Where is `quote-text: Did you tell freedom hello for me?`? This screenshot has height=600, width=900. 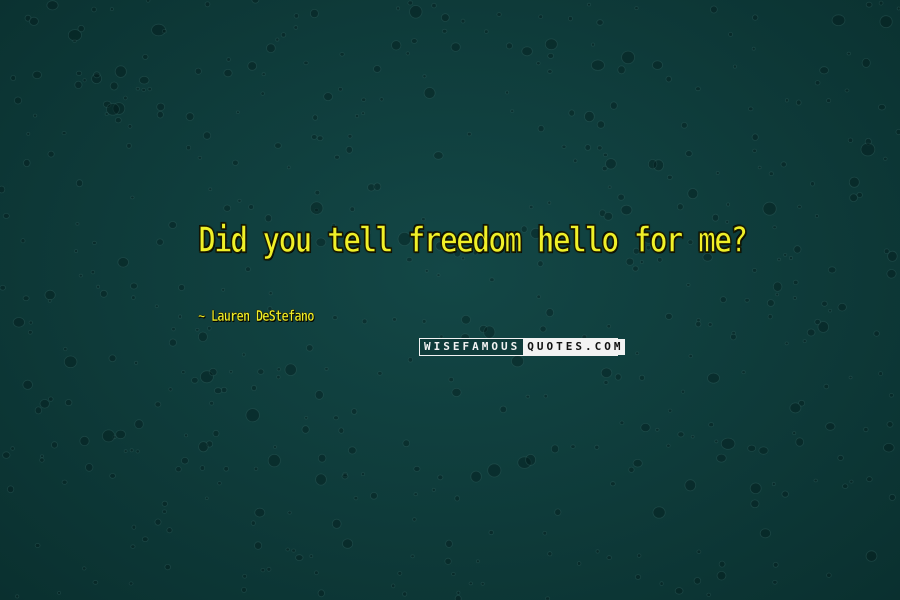
quote-text: Did you tell freedom hello for me? is located at coordinates (472, 240).